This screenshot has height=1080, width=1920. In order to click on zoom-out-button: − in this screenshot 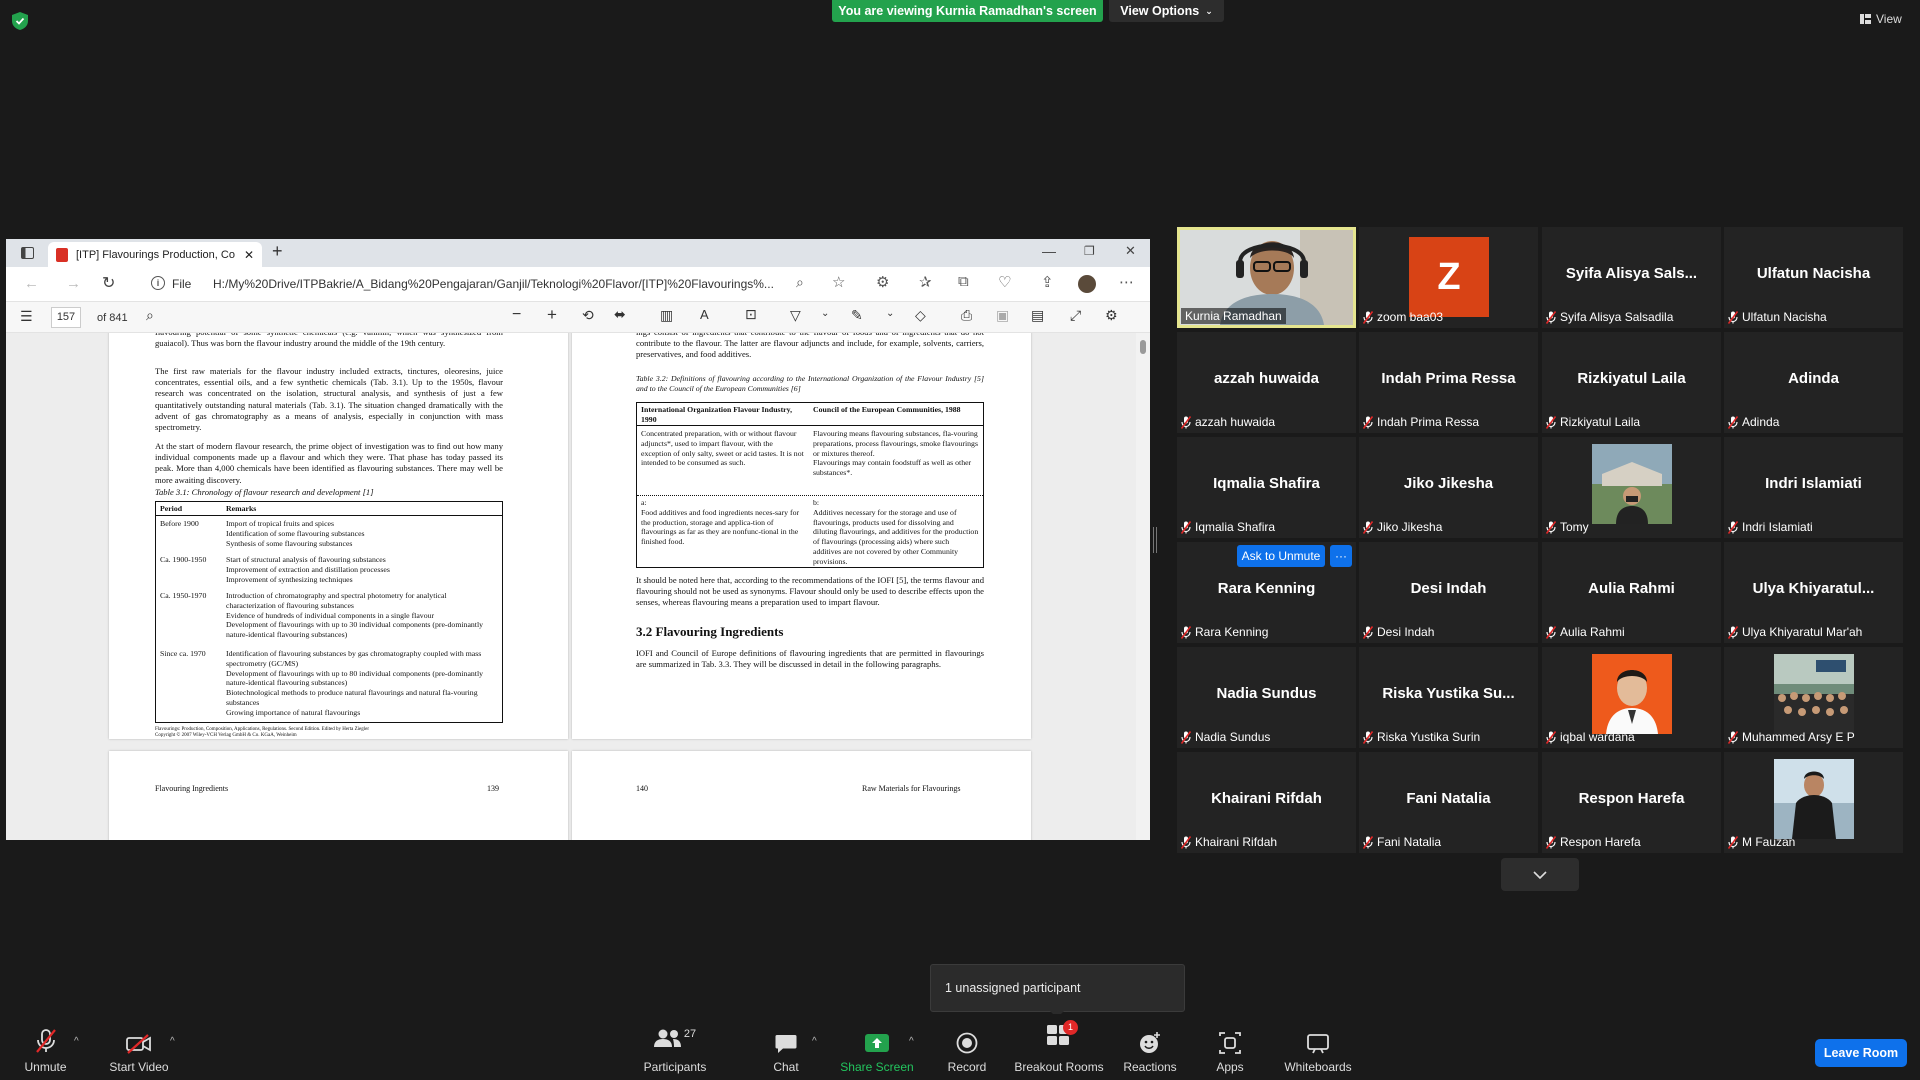, I will do `click(516, 315)`.